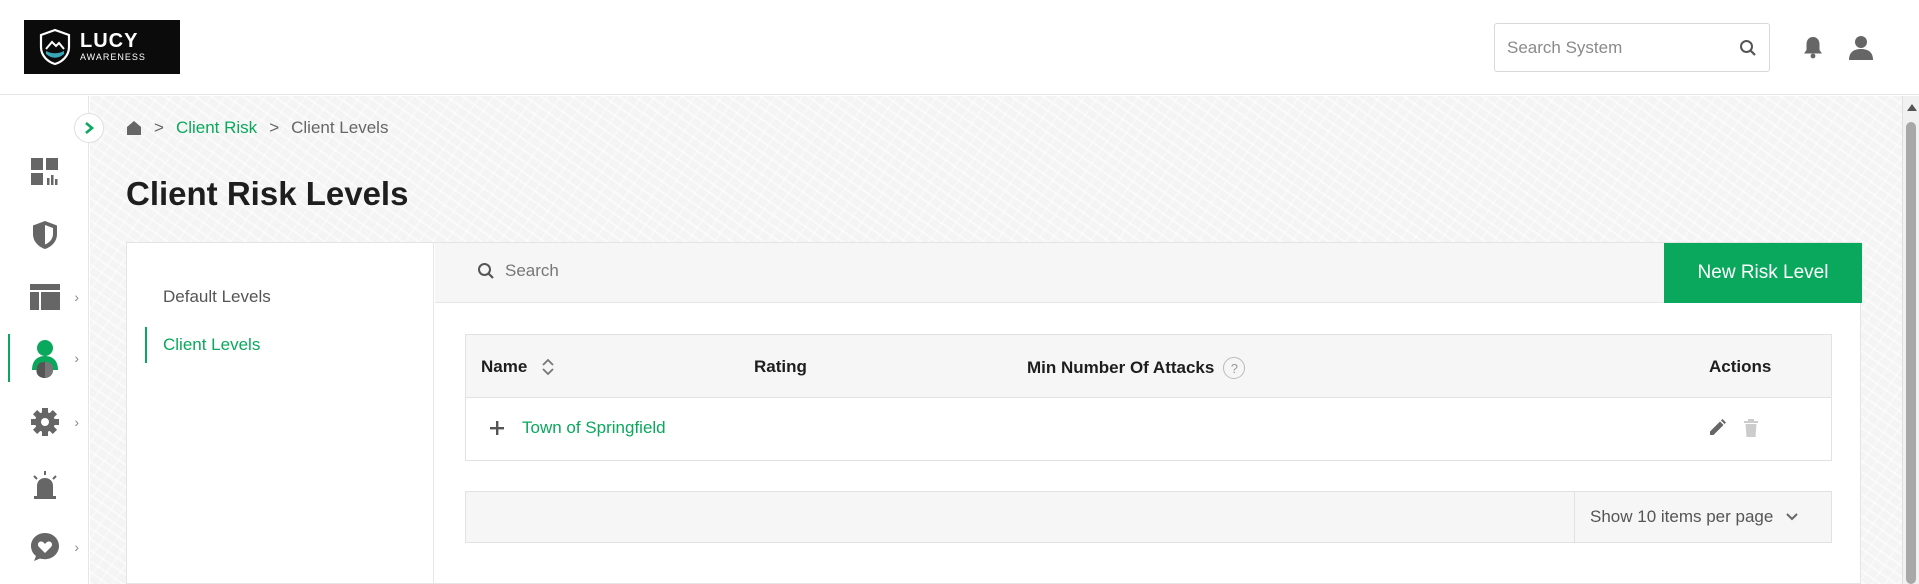 The height and width of the screenshot is (584, 1919). I want to click on rail-expand-toggle, so click(89, 128).